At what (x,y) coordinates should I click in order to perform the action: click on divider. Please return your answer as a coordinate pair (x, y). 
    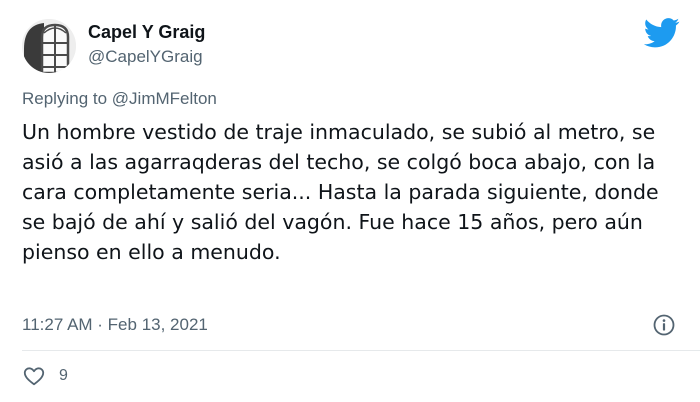
    Looking at the image, I should click on (361, 350).